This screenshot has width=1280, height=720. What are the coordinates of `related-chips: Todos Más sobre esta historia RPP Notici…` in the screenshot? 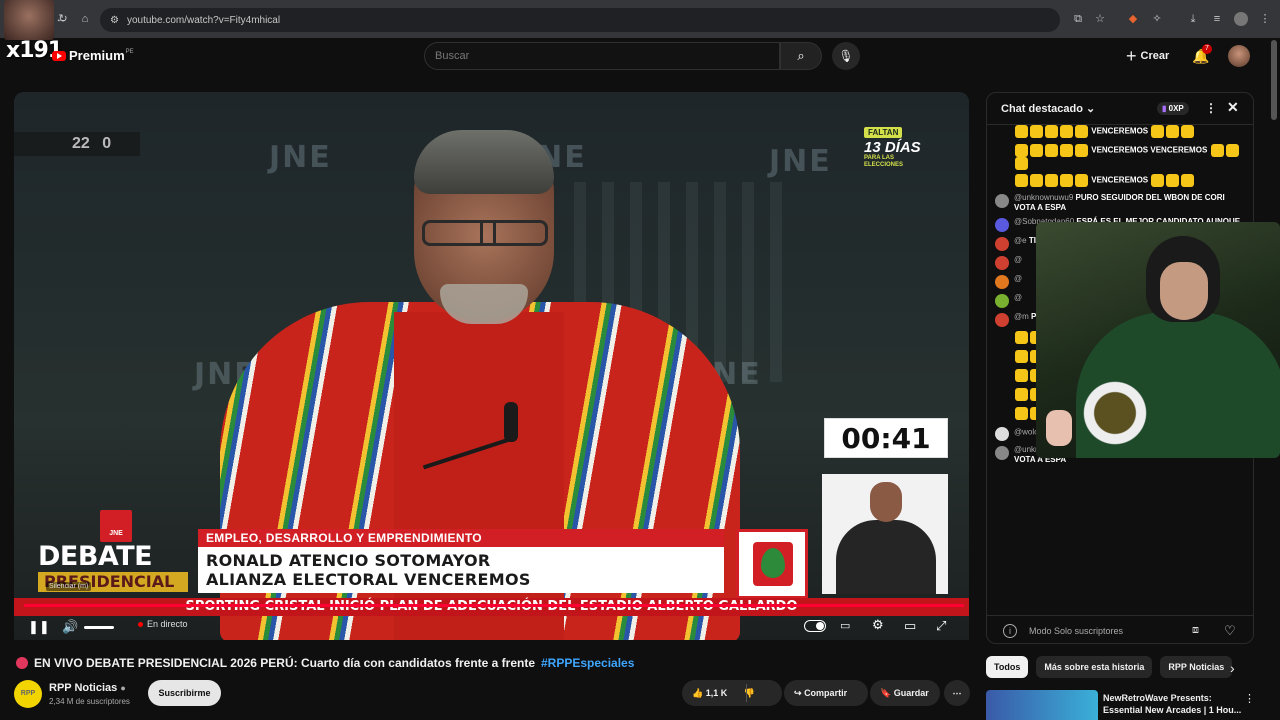 It's located at (1109, 668).